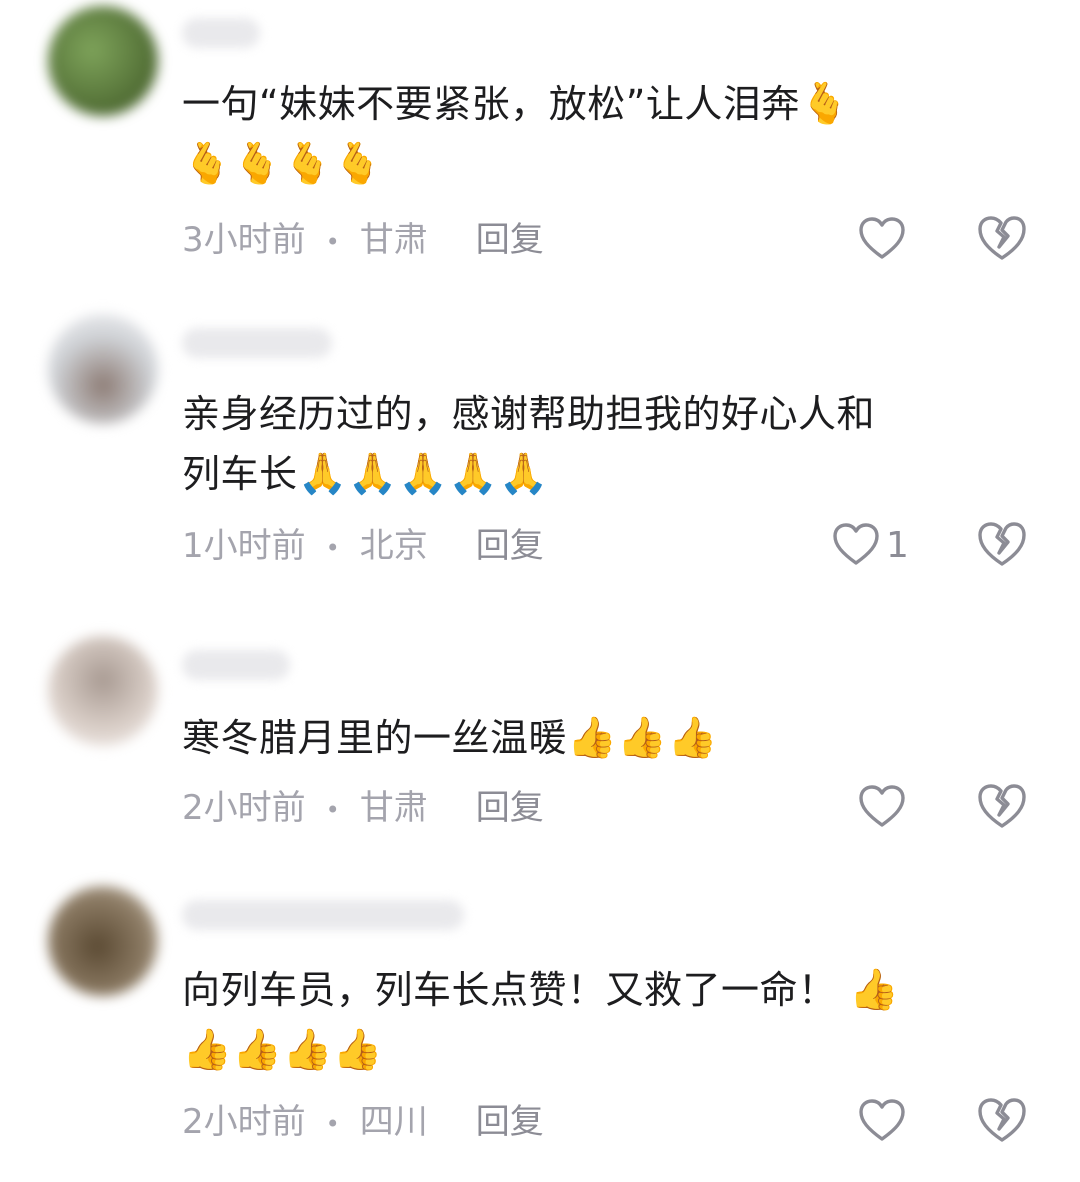  I want to click on reply-button: 回复, so click(510, 1122).